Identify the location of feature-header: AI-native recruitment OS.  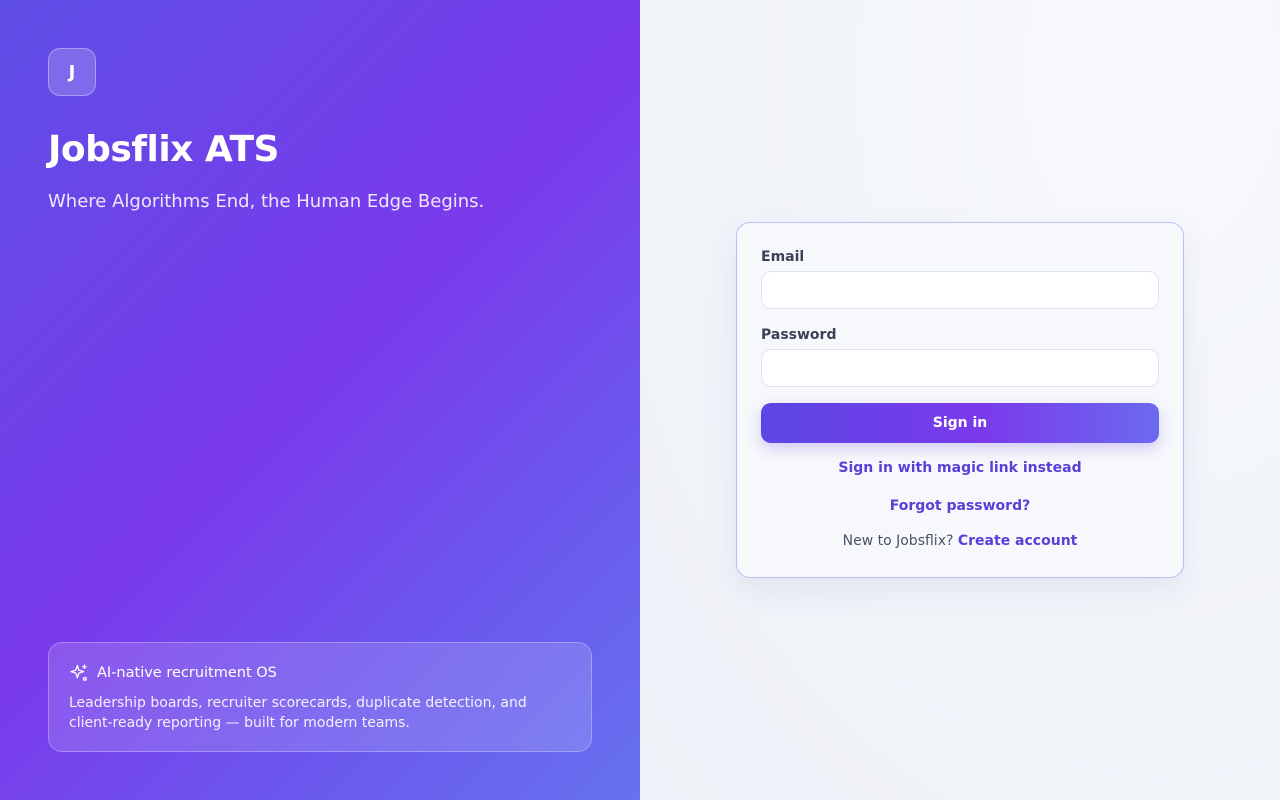
(320, 673).